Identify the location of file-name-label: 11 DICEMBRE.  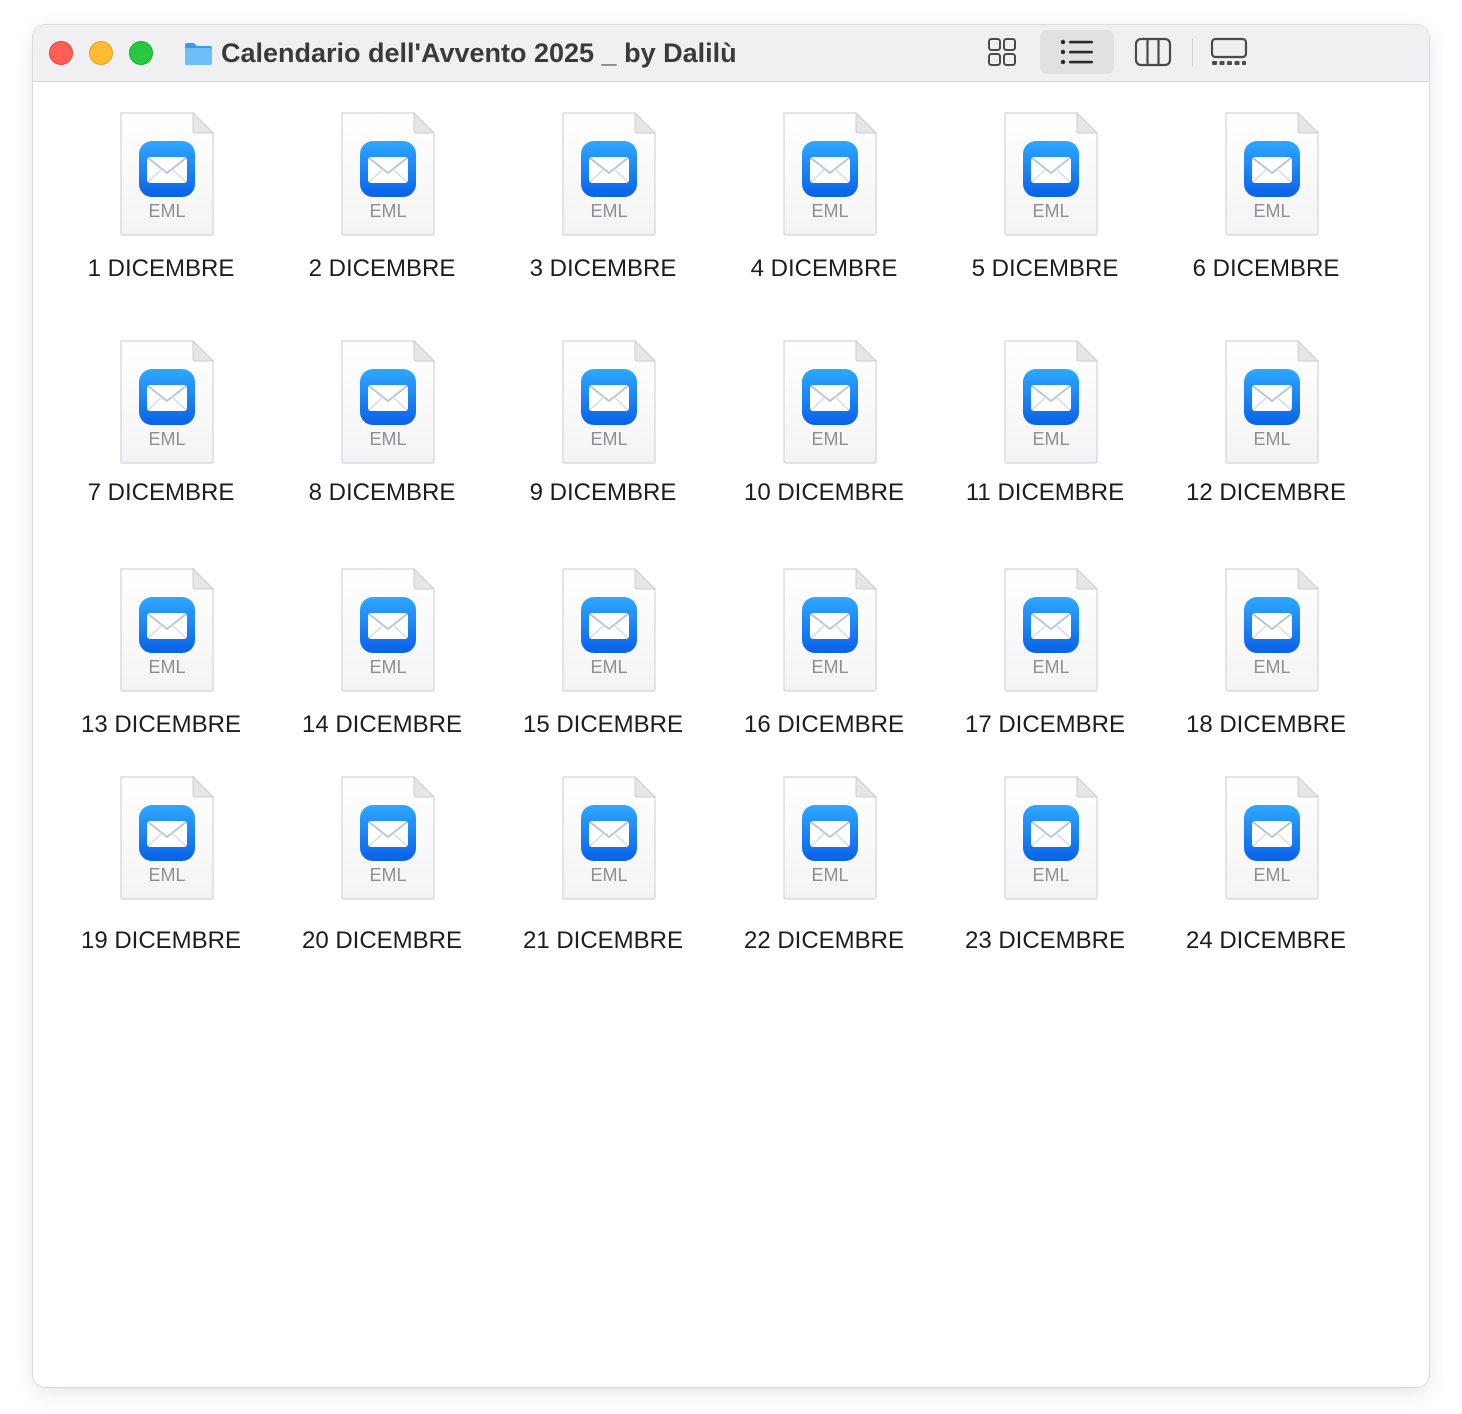
(1045, 493).